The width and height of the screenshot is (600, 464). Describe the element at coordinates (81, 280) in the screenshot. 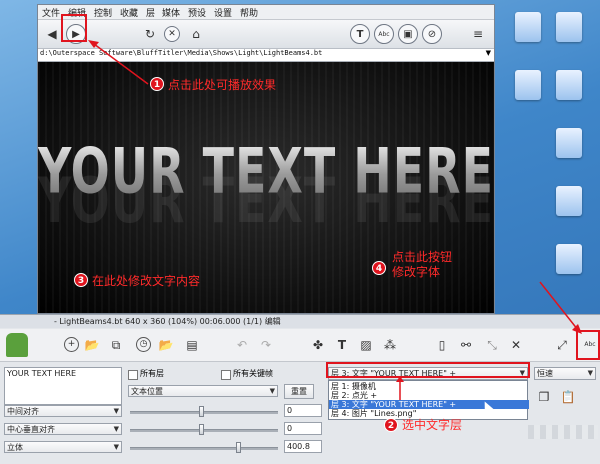

I see `callout-3-number: 3` at that location.